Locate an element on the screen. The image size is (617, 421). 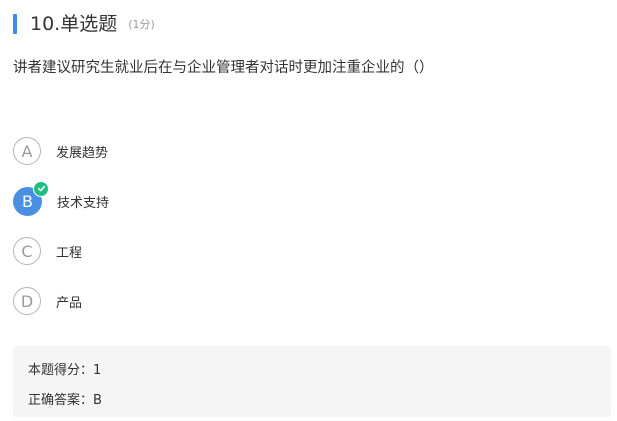
option-b-radio: B is located at coordinates (31, 198).